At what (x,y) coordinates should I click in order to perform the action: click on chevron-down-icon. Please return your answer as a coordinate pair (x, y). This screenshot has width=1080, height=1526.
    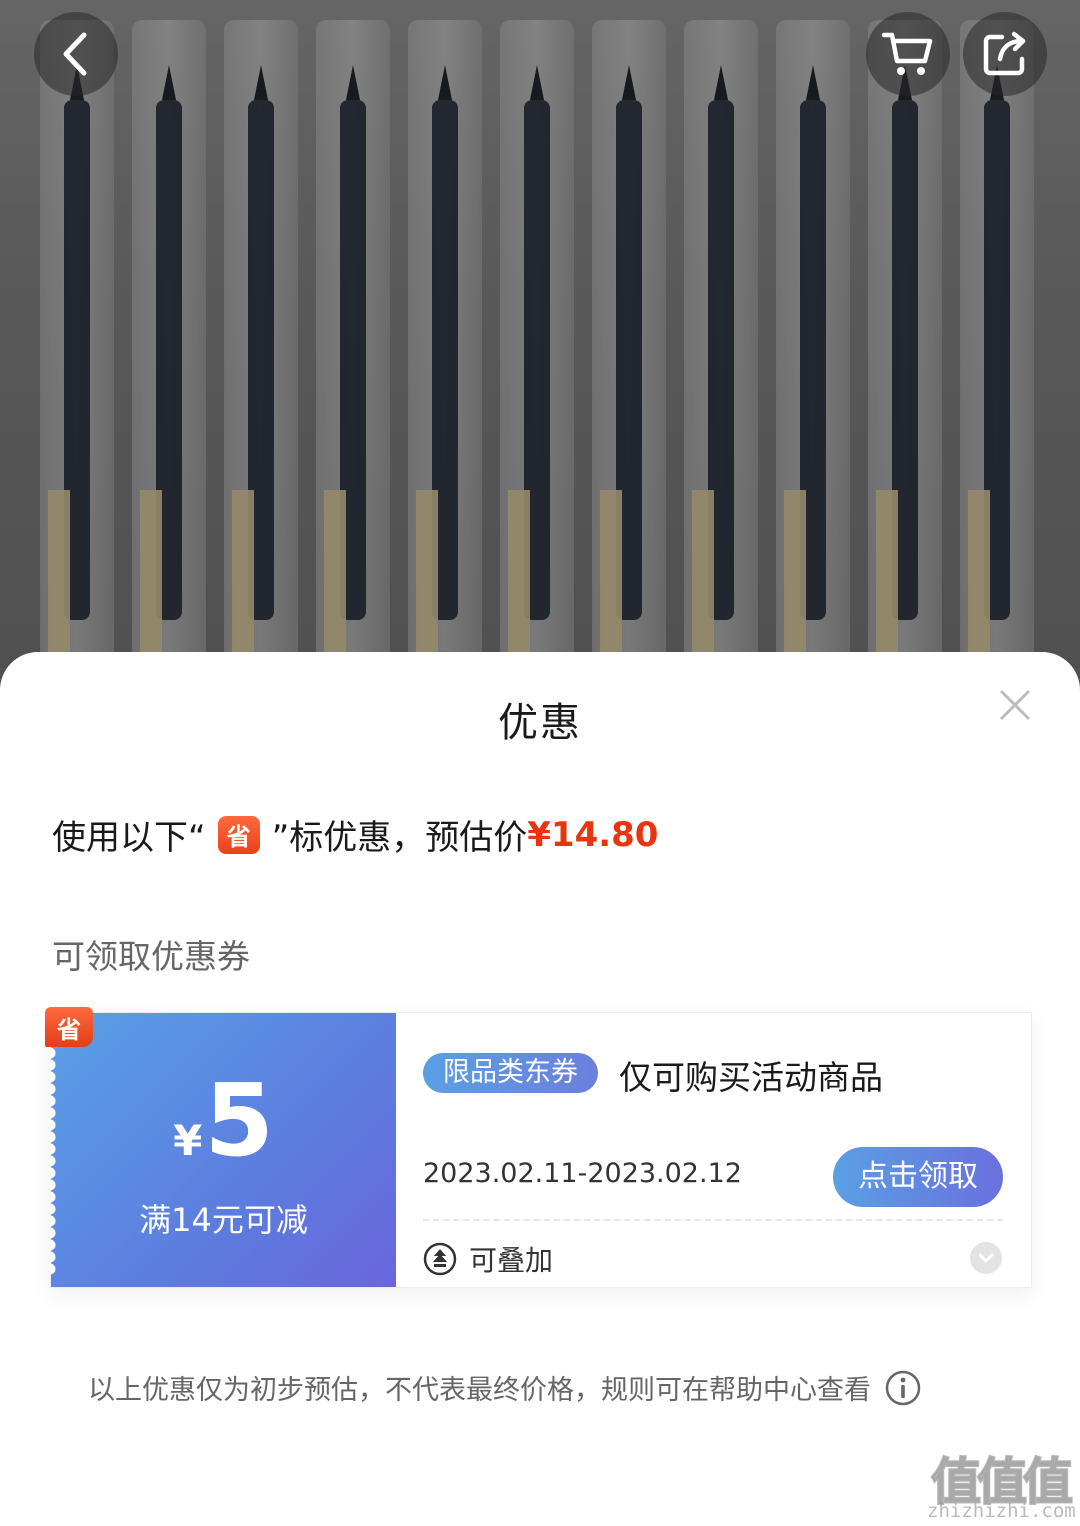
    Looking at the image, I should click on (986, 1258).